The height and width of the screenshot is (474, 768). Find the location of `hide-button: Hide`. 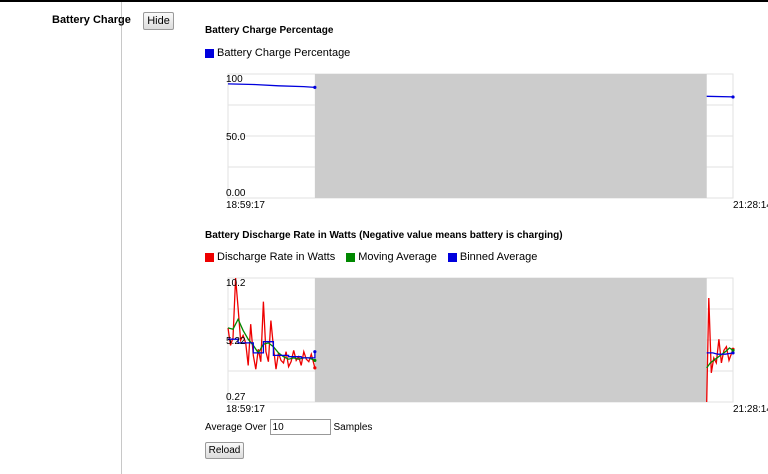

hide-button: Hide is located at coordinates (158, 21).